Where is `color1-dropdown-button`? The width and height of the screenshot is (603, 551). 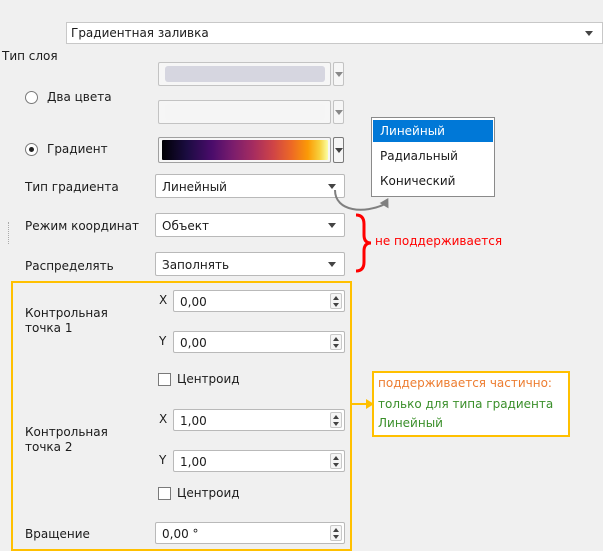 color1-dropdown-button is located at coordinates (338, 74).